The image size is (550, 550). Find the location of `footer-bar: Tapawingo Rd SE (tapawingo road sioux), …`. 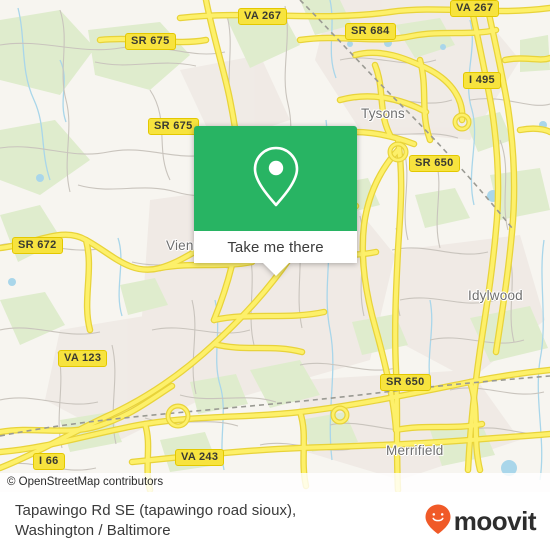

footer-bar: Tapawingo Rd SE (tapawingo road sioux), … is located at coordinates (275, 521).